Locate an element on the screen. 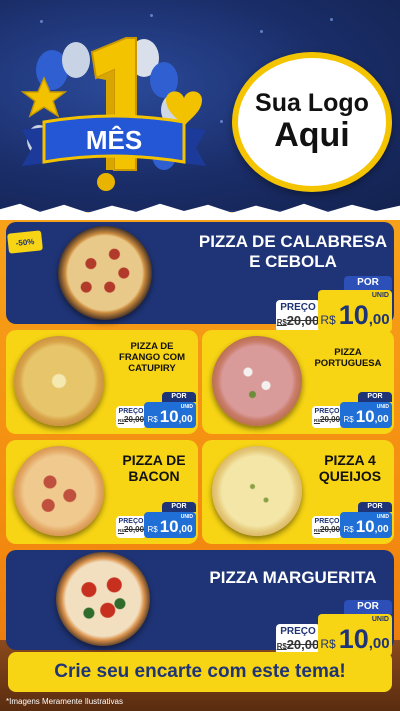  logo-line-1: Sua Logo is located at coordinates (312, 102).